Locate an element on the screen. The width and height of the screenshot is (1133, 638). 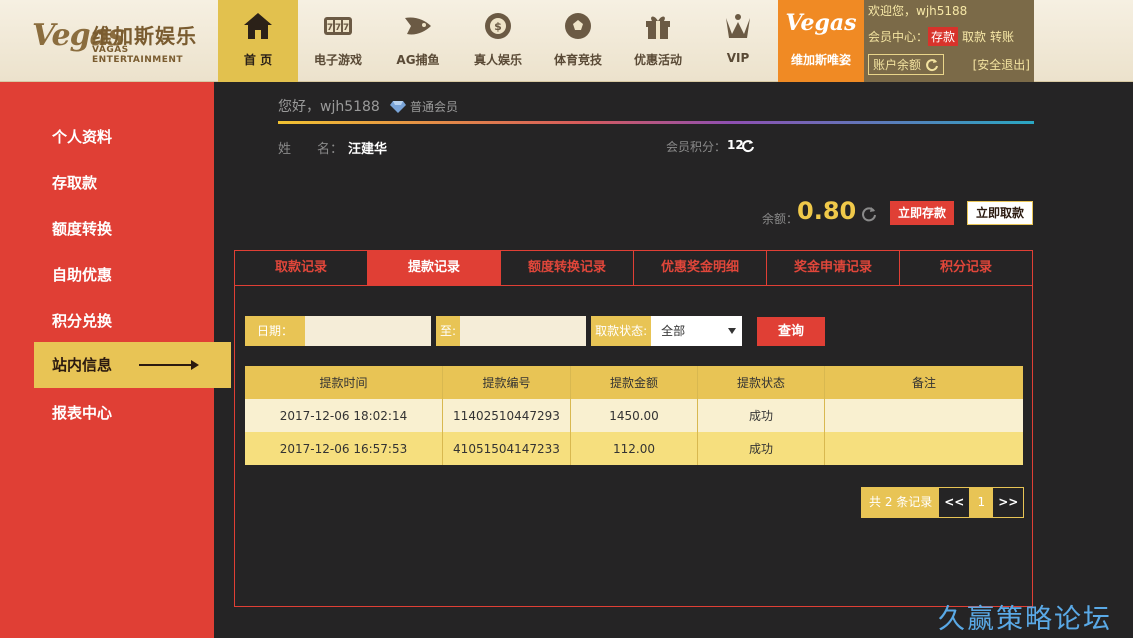
records-tabs: 取款记录 提款记录 额度转换记录 优惠奖金明细 奖金申请记录 积分记录 is located at coordinates (633, 268).